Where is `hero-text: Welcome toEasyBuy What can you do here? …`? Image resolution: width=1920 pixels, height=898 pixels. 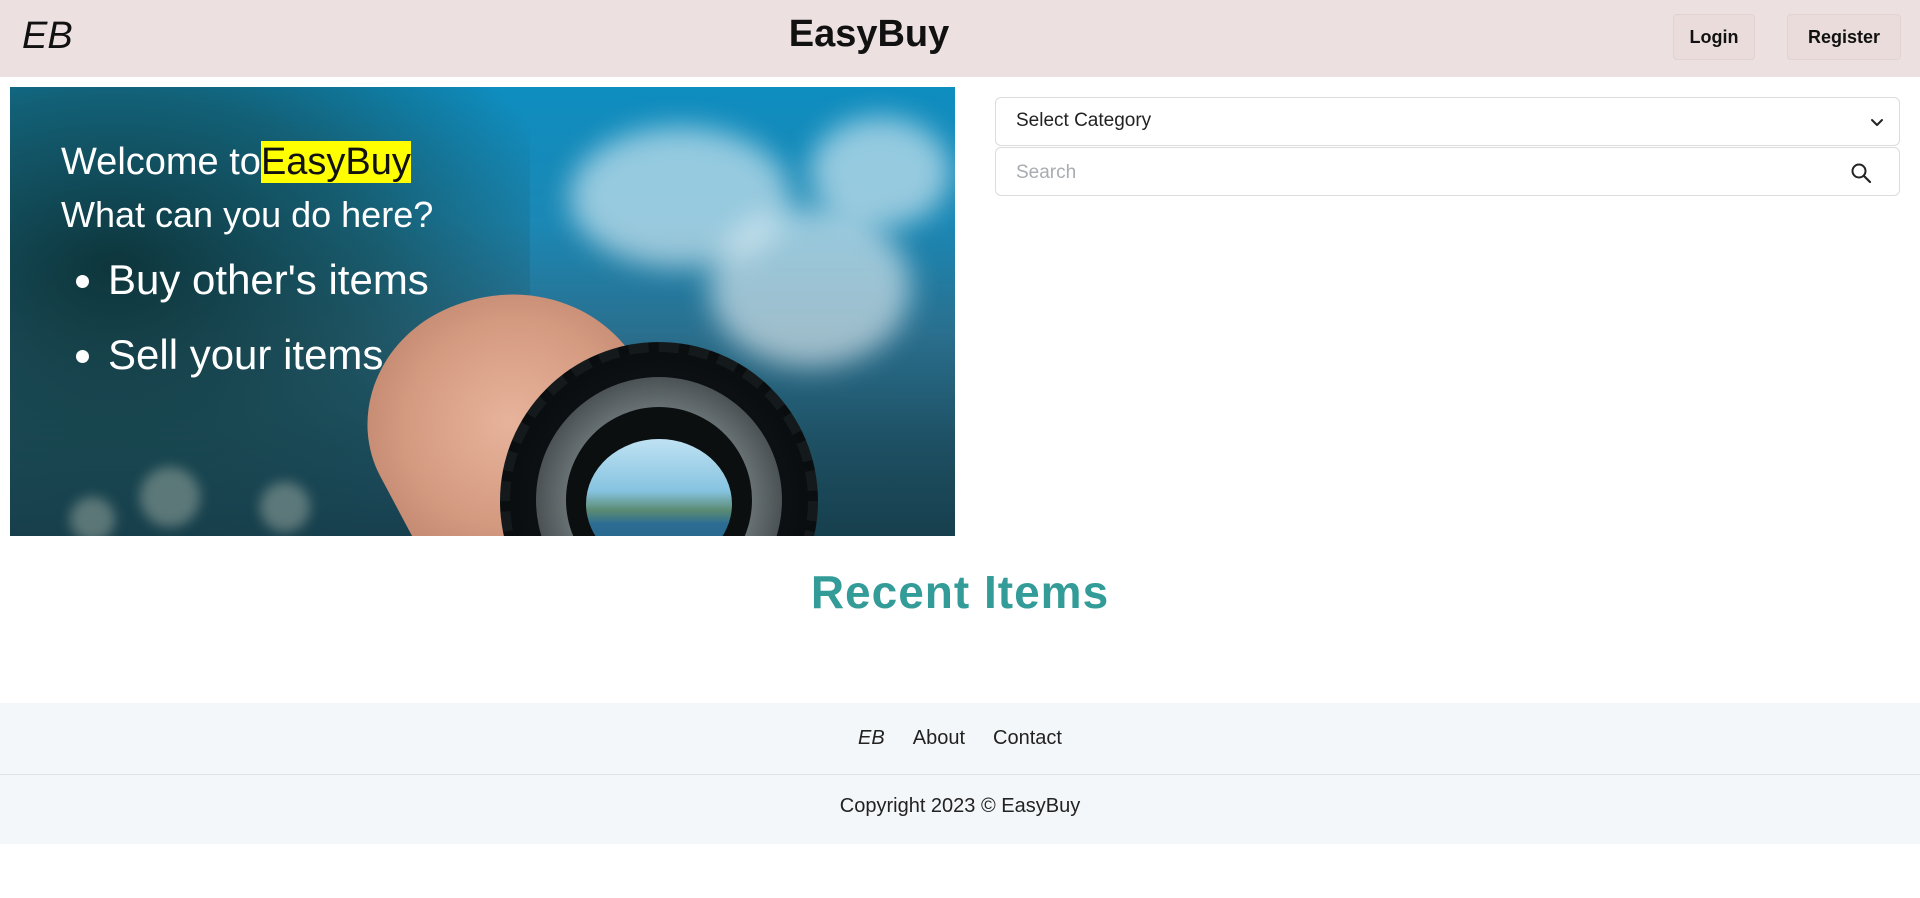
hero-text: Welcome toEasyBuy What can you do here? … is located at coordinates (247, 272).